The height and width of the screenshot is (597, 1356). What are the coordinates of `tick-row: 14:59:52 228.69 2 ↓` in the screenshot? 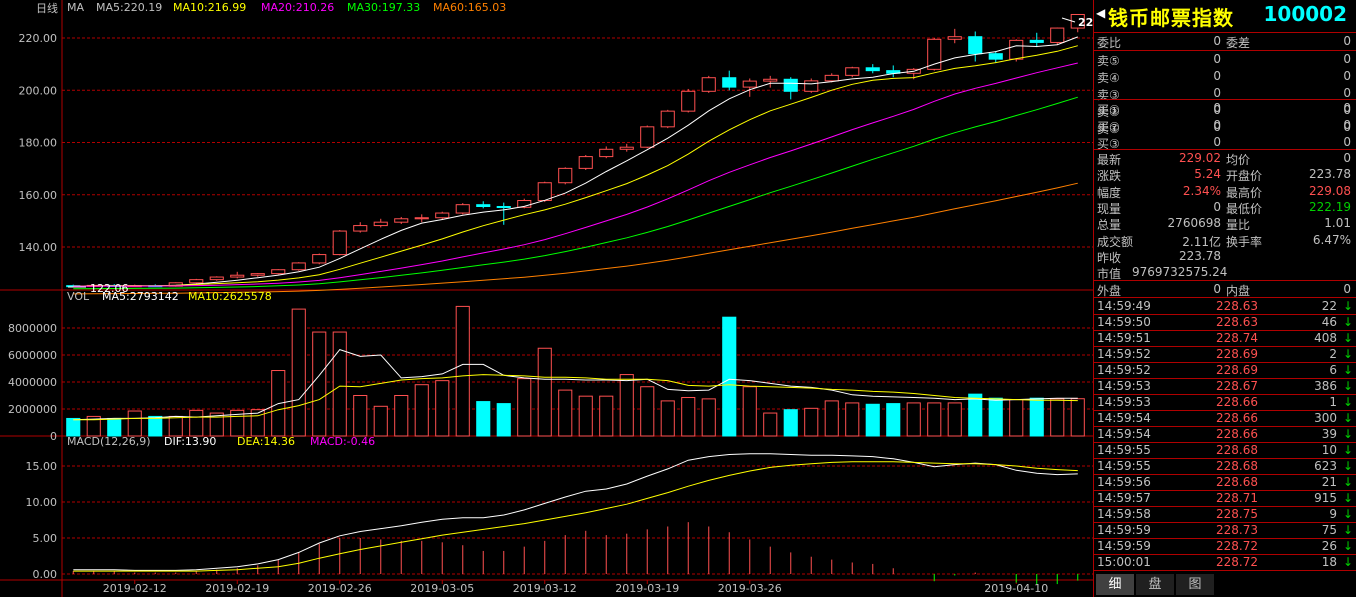 It's located at (1225, 354).